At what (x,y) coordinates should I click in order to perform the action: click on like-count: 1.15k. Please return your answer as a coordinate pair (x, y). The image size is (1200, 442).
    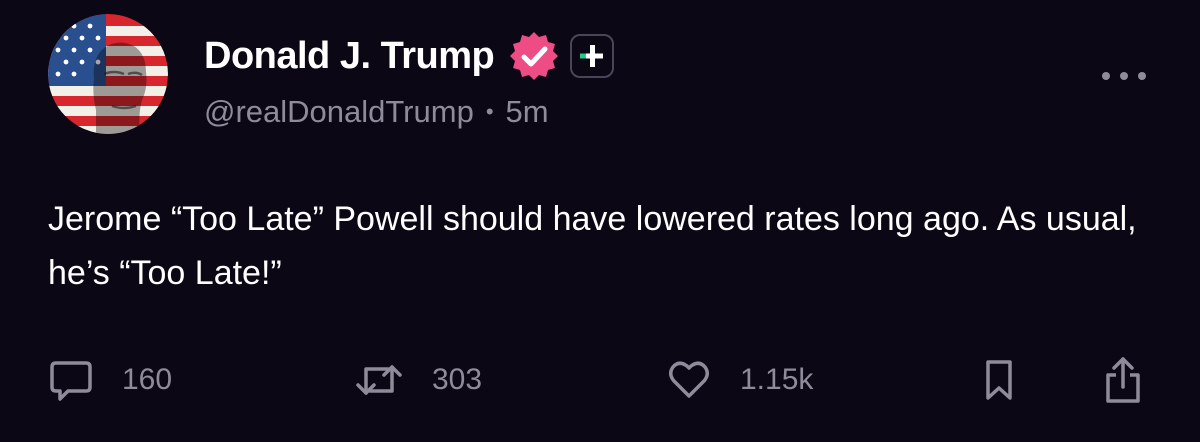
    Looking at the image, I should click on (777, 379).